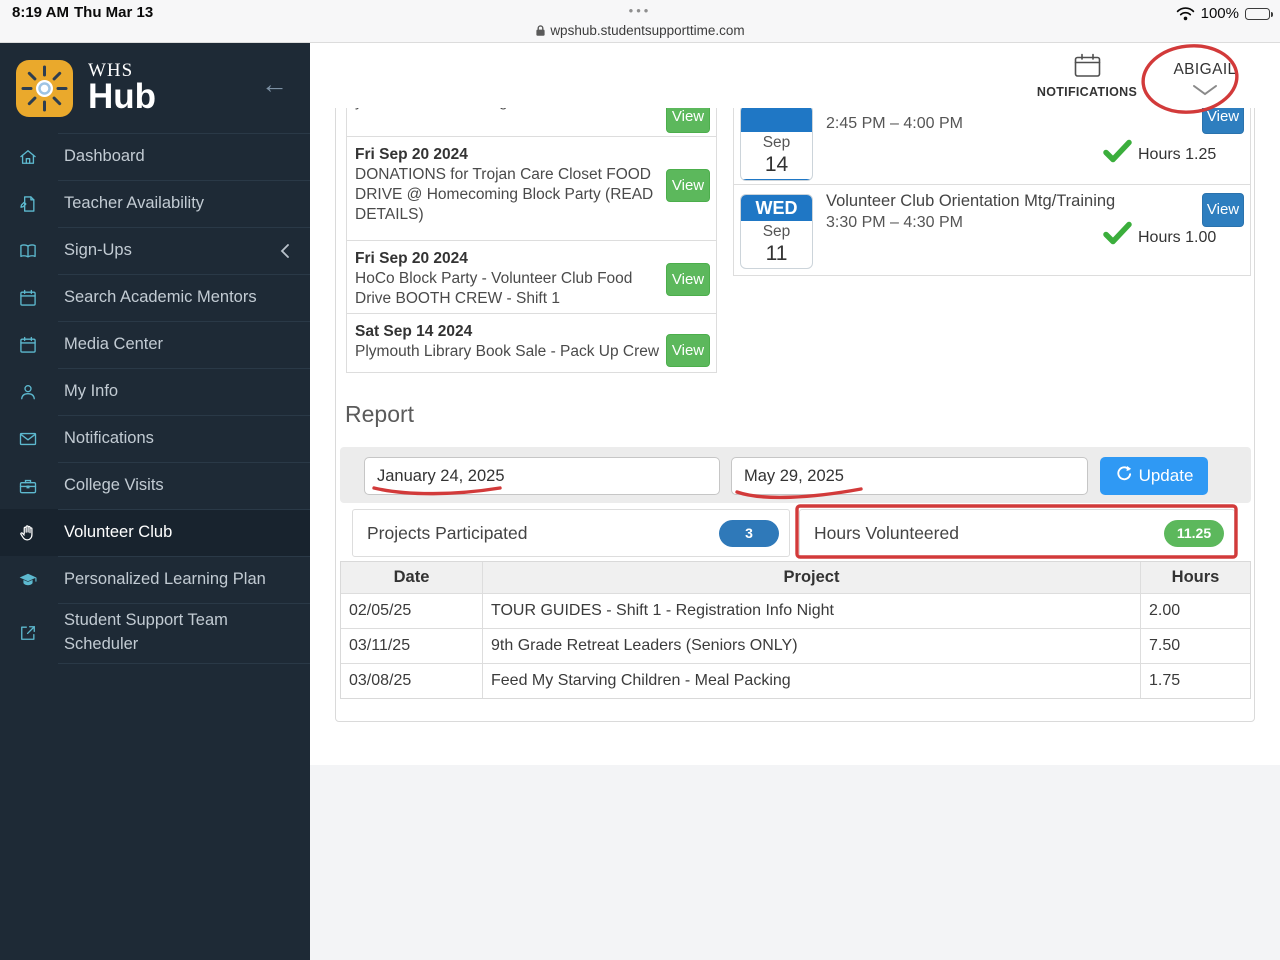 The height and width of the screenshot is (960, 1280). Describe the element at coordinates (411, 577) in the screenshot. I see `column-header-date: Date` at that location.